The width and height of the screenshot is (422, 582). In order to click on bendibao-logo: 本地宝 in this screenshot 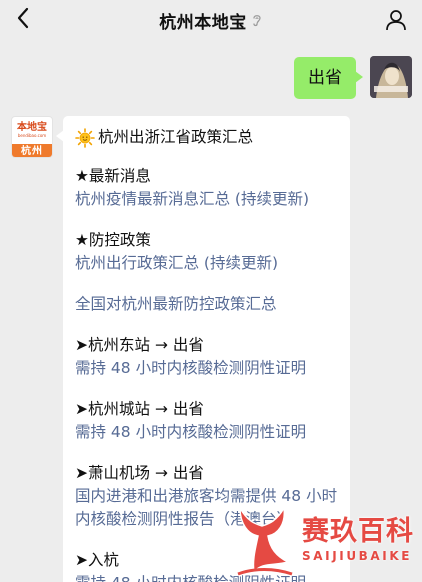, I will do `click(32, 127)`.